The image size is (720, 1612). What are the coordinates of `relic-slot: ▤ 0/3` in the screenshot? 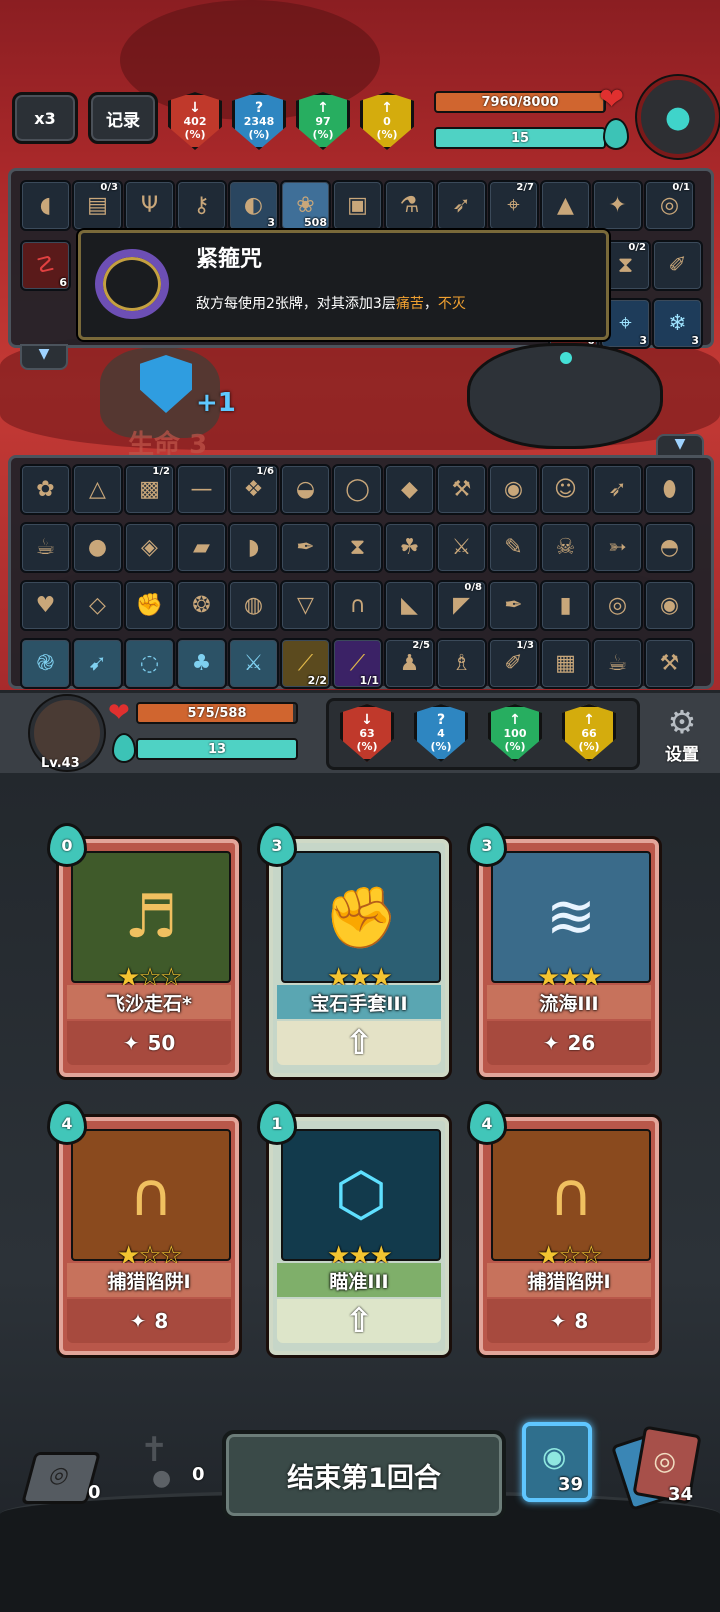 It's located at (97, 205).